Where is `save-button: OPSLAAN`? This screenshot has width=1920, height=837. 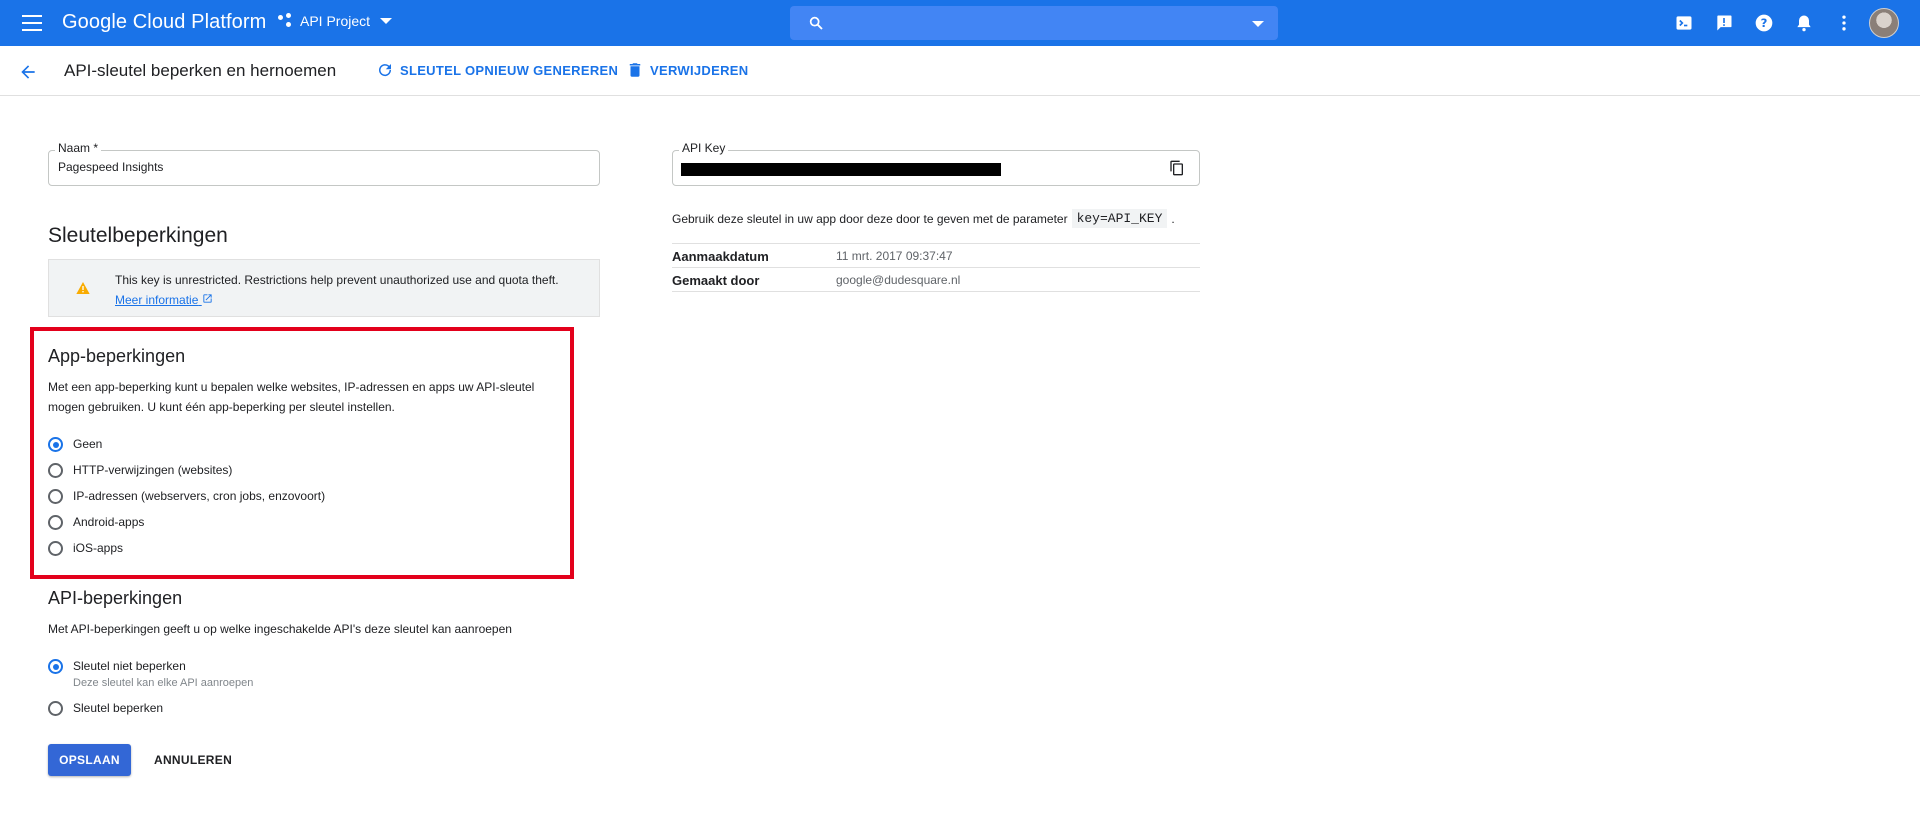 save-button: OPSLAAN is located at coordinates (89, 760).